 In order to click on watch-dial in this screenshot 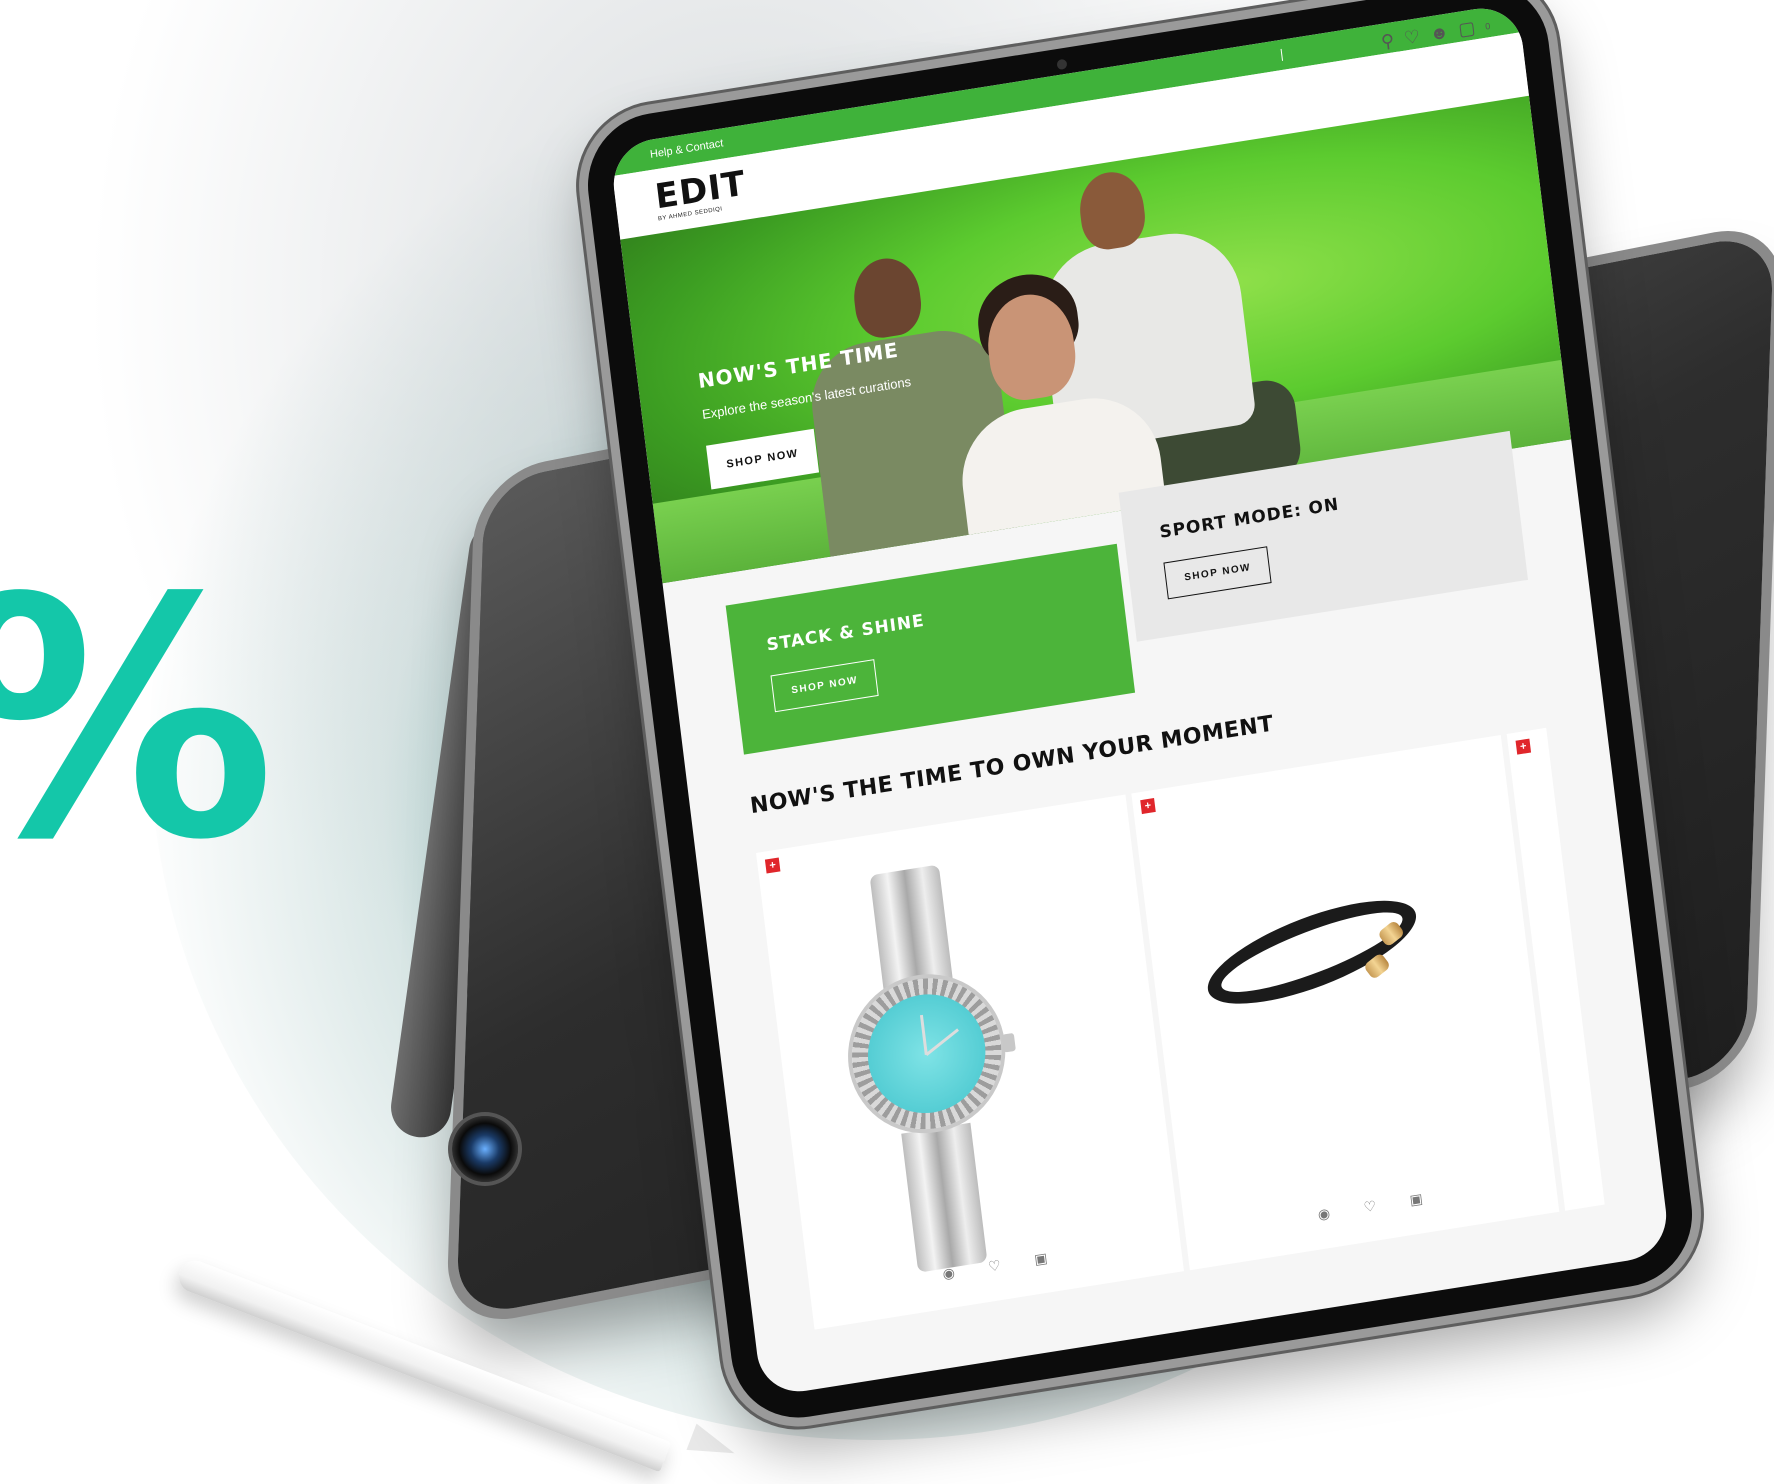, I will do `click(927, 1053)`.